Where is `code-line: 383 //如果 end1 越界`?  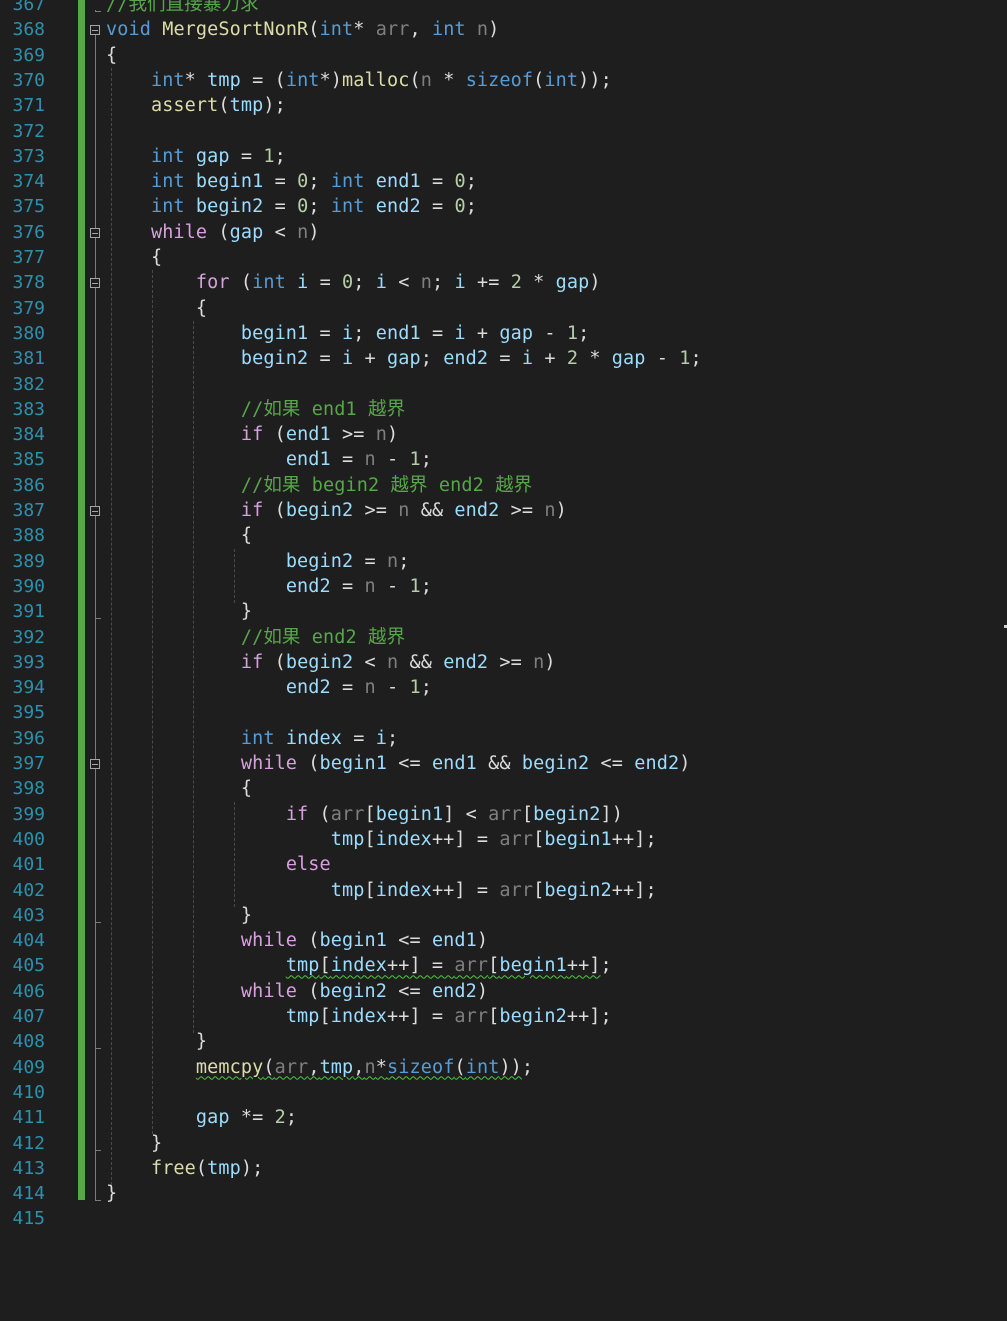 code-line: 383 //如果 end1 越界 is located at coordinates (503, 409).